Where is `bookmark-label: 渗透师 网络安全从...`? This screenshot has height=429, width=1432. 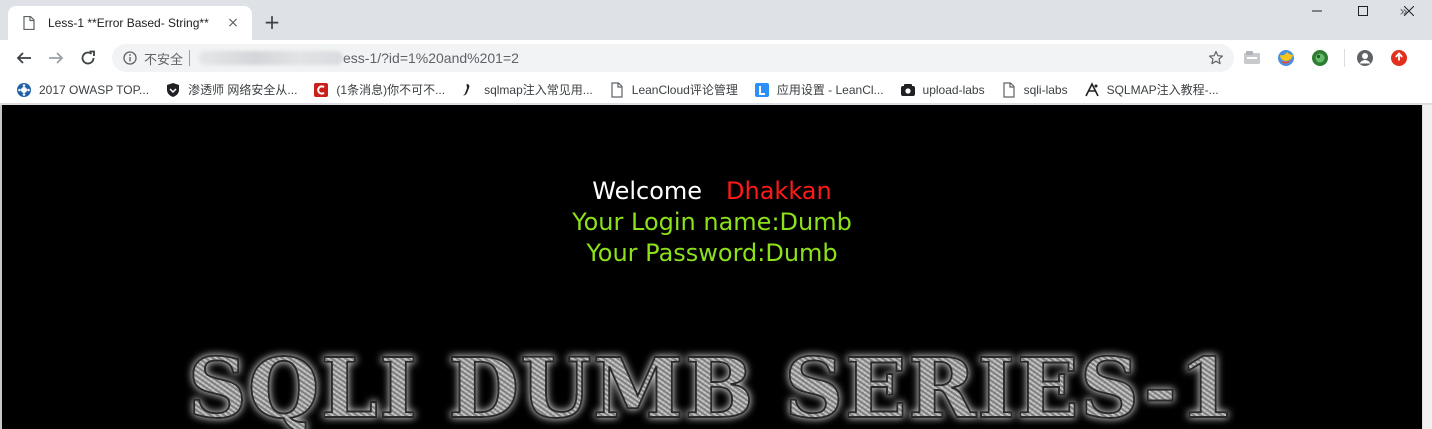
bookmark-label: 渗透师 网络安全从... is located at coordinates (243, 90).